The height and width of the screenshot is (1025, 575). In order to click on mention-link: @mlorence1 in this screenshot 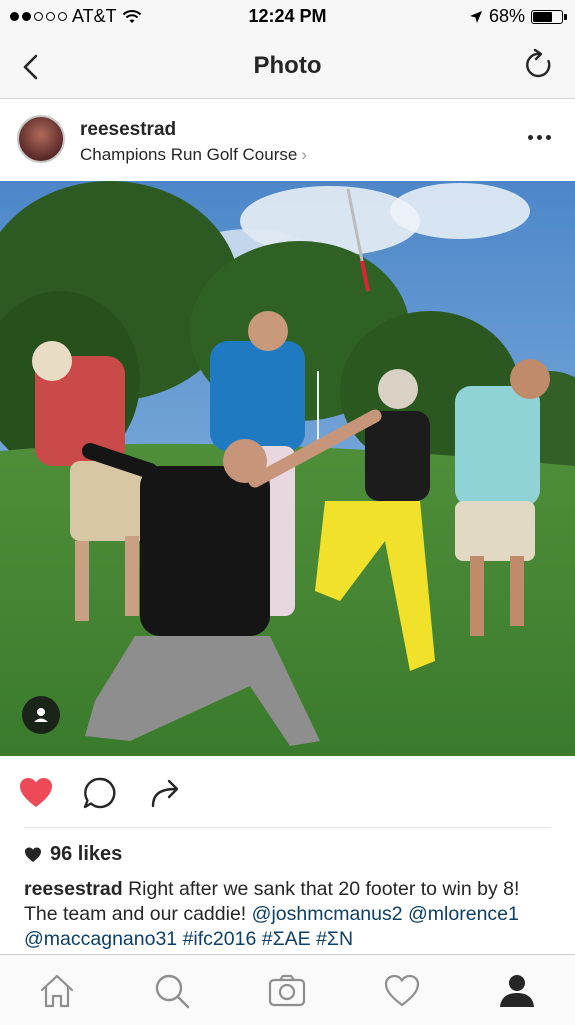, I will do `click(463, 914)`.